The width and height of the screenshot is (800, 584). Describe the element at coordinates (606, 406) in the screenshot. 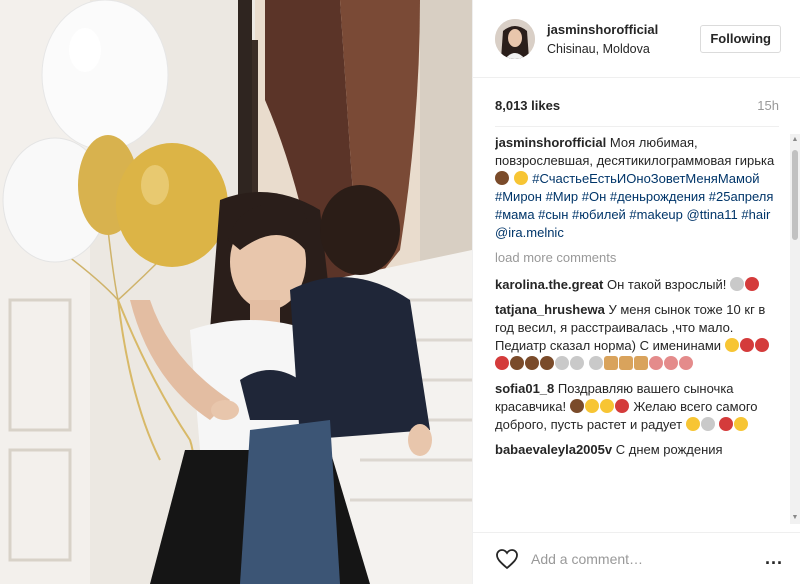

I see `bee-emoji-icon` at that location.